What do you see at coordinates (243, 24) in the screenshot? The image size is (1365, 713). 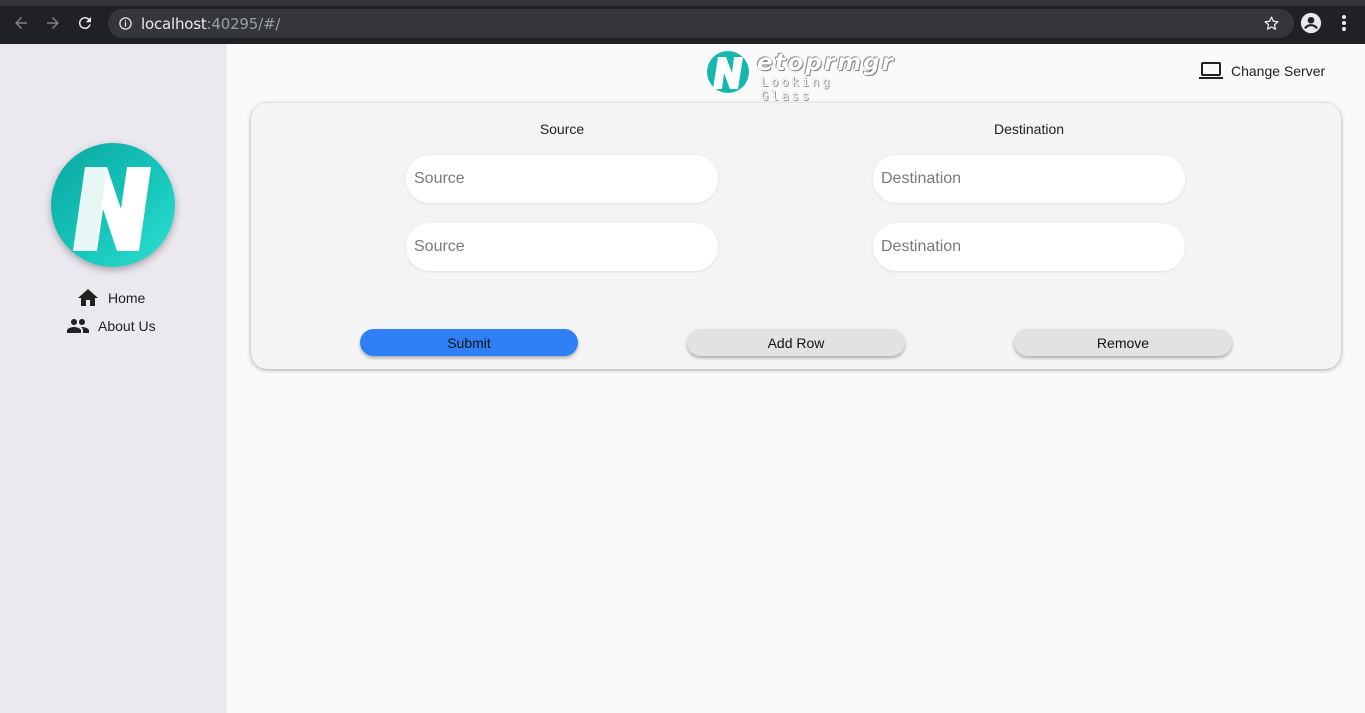 I see `url-path: :40295/#/` at bounding box center [243, 24].